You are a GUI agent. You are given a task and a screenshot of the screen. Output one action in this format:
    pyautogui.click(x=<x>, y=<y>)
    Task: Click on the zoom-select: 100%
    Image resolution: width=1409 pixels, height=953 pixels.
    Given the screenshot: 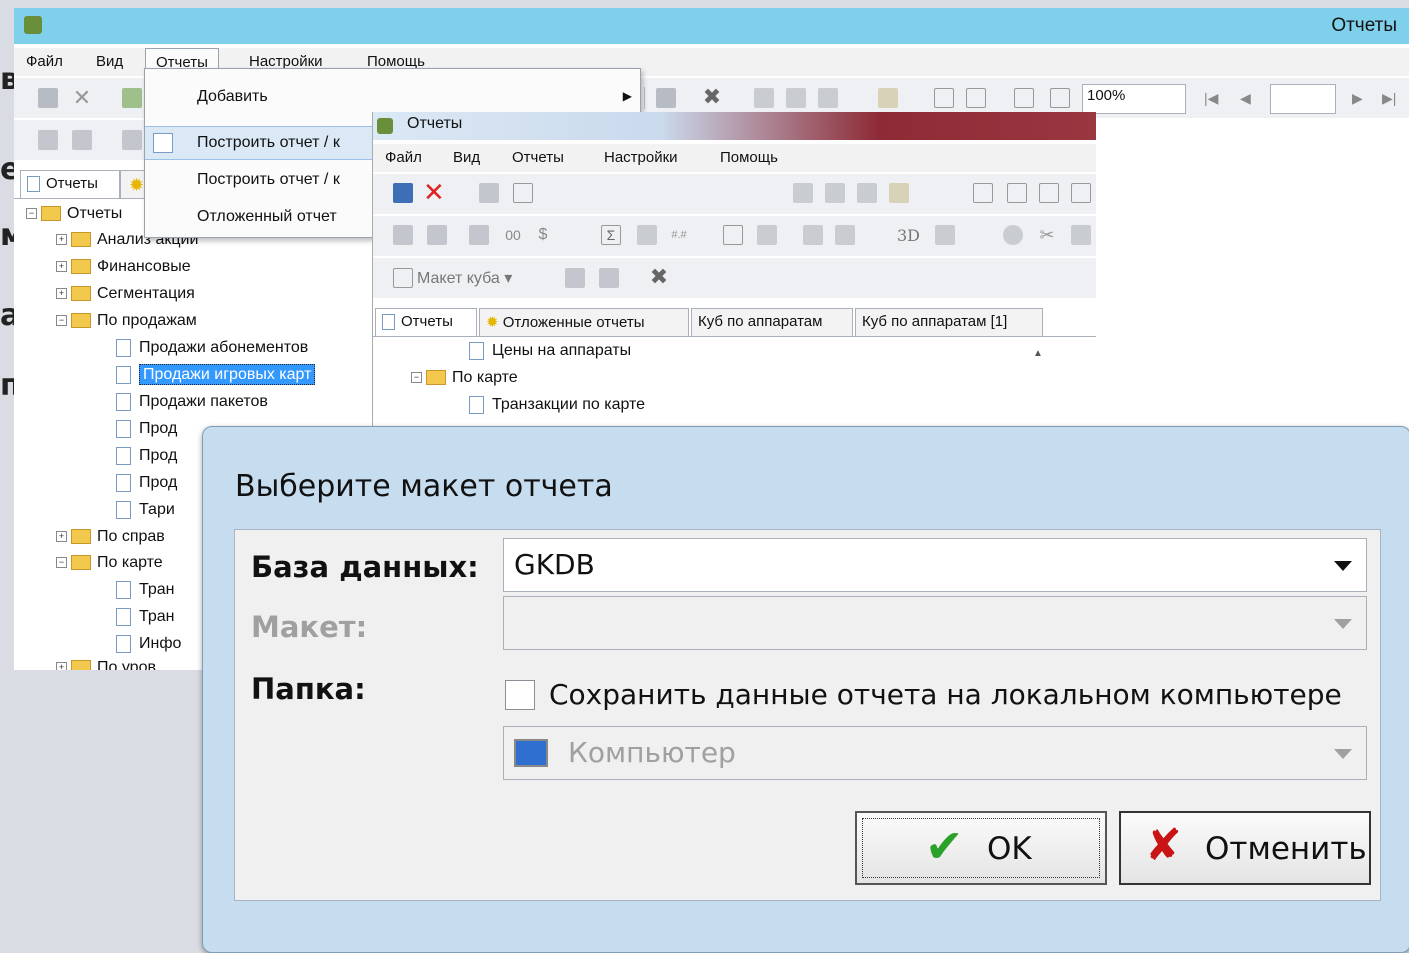 What is the action you would take?
    pyautogui.click(x=1134, y=99)
    